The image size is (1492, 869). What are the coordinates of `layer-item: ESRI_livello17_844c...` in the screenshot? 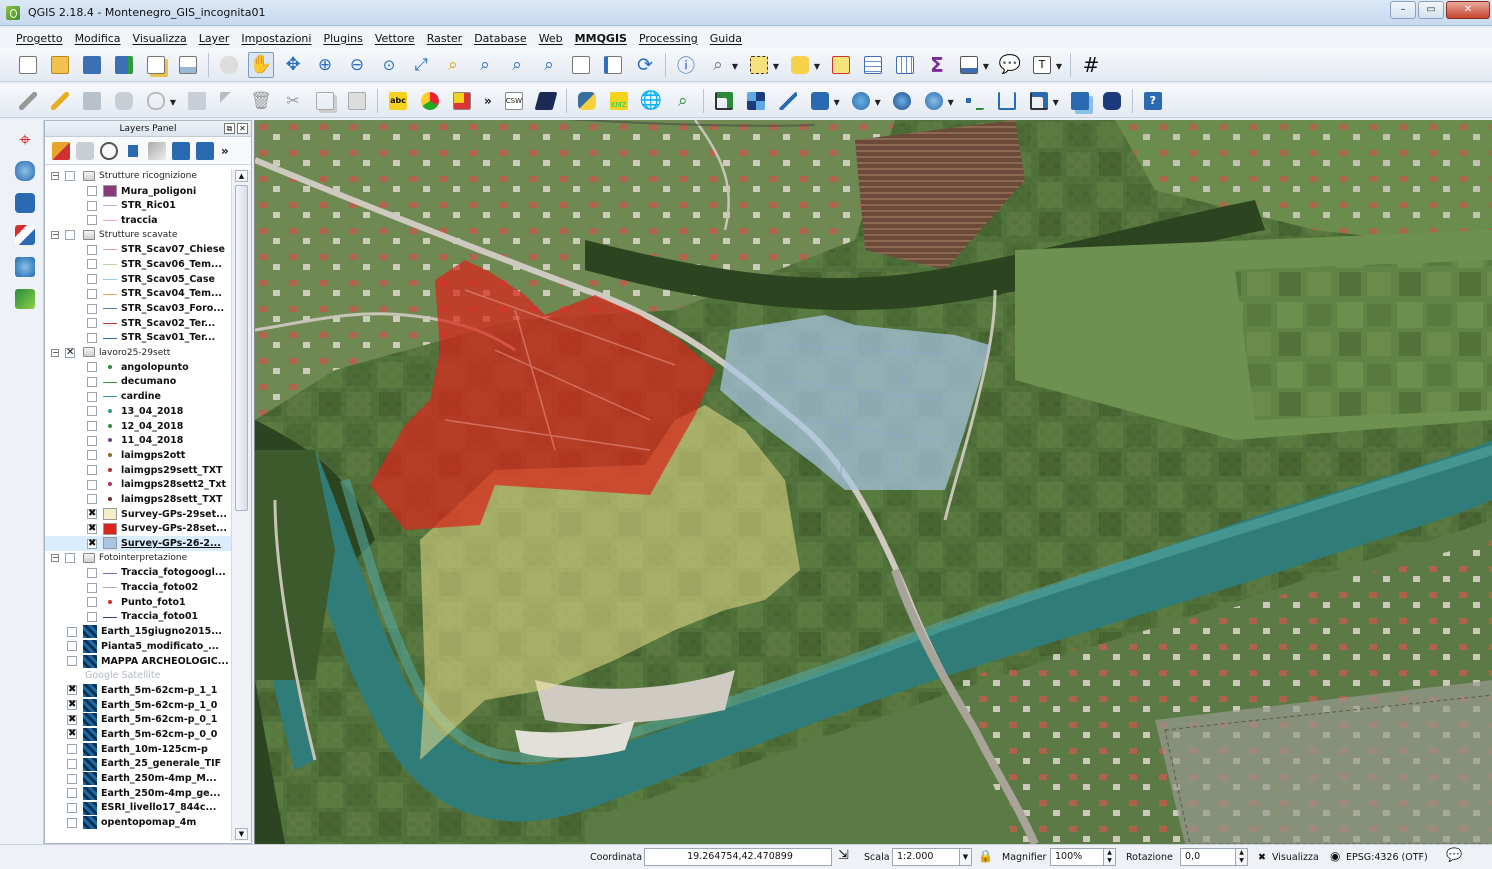 It's located at (138, 808).